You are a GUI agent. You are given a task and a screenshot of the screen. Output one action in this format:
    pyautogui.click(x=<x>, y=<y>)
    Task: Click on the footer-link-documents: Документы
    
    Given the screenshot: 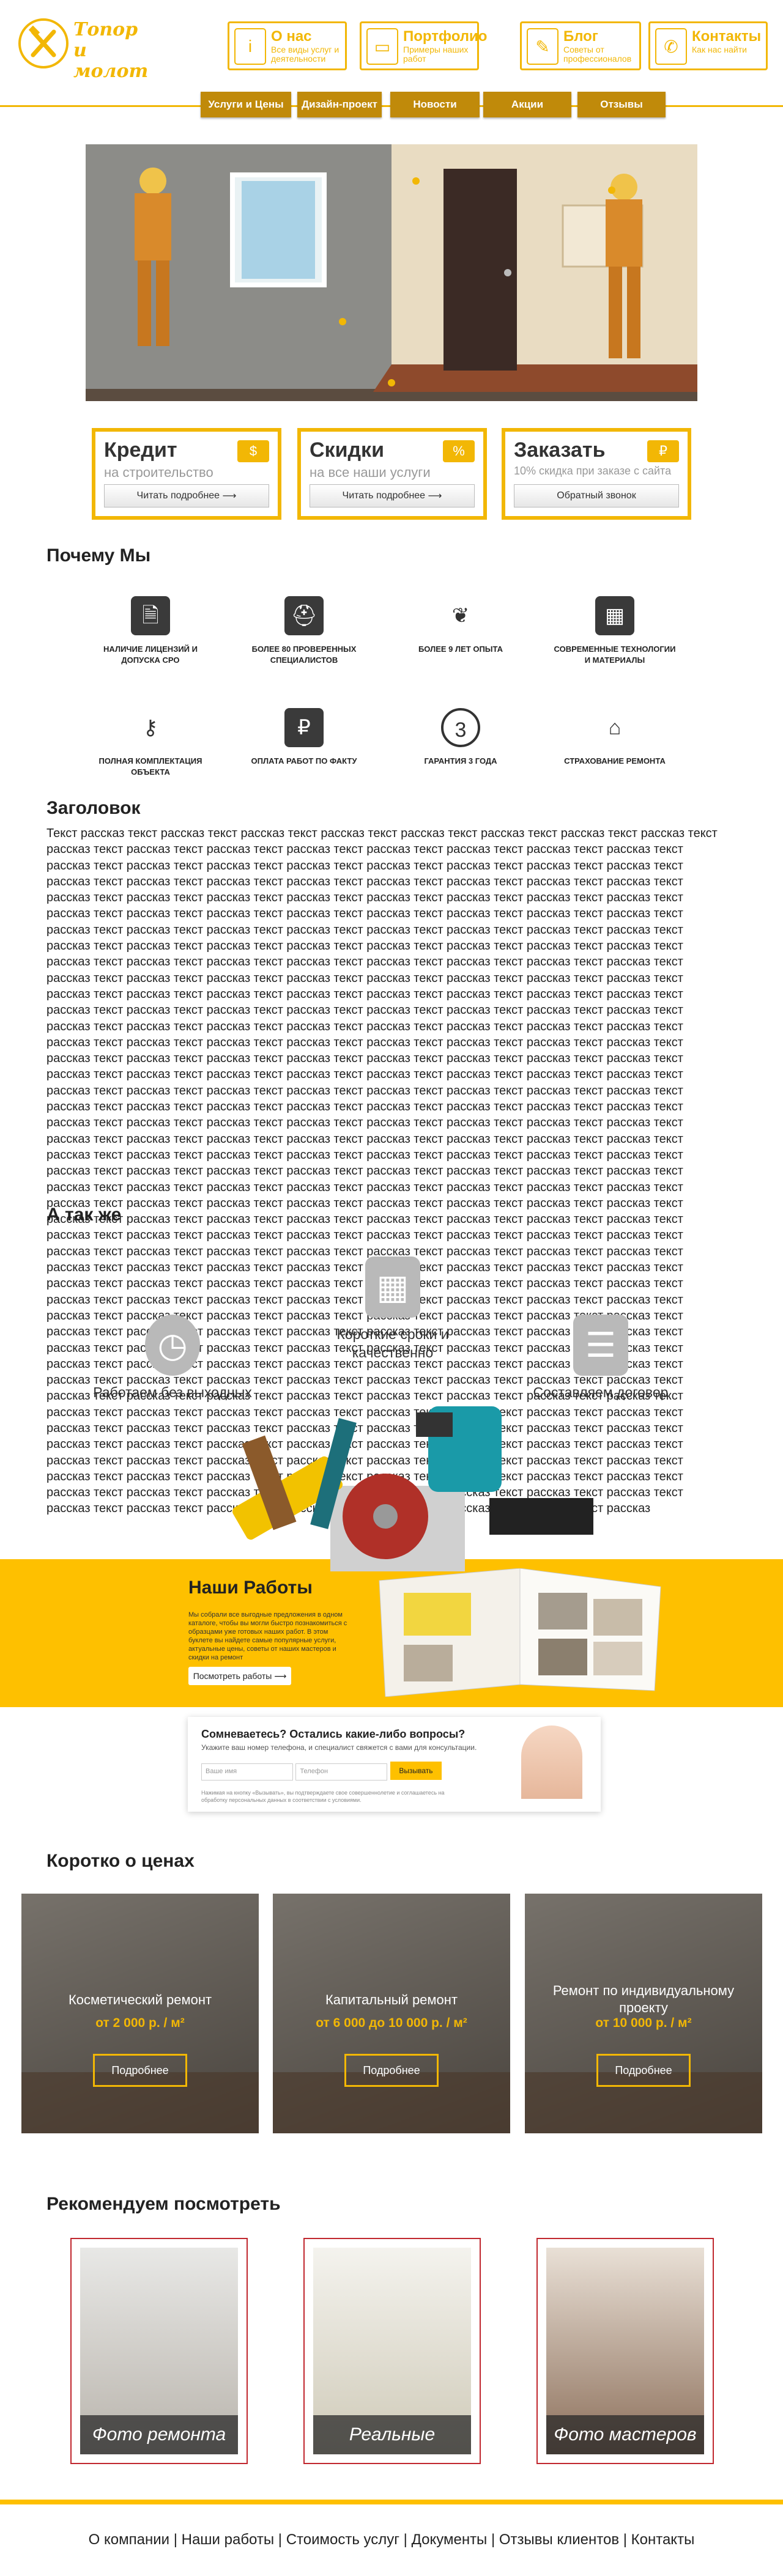 What is the action you would take?
    pyautogui.click(x=450, y=2539)
    